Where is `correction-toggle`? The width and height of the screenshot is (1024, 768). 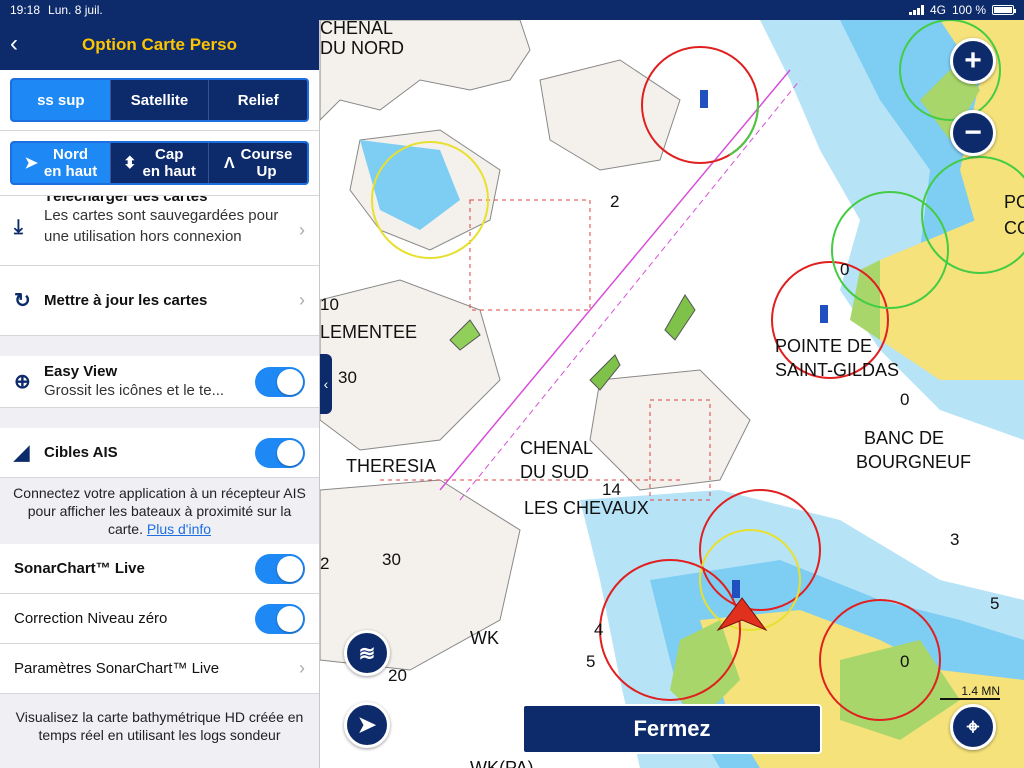 correction-toggle is located at coordinates (280, 618).